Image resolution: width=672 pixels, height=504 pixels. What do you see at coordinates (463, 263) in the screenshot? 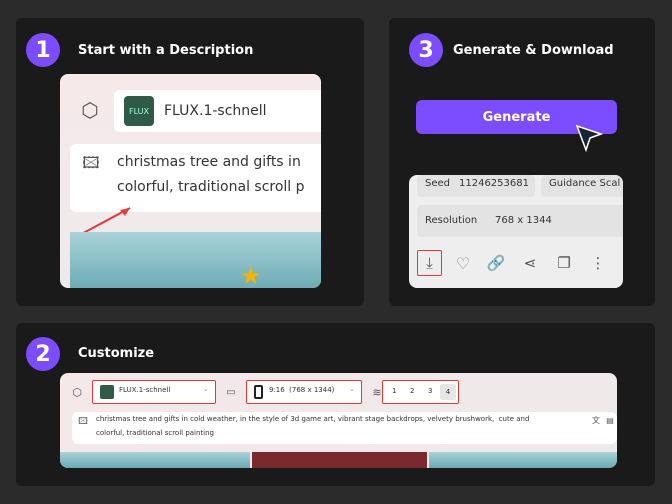
I see `heart-icon: ♡` at bounding box center [463, 263].